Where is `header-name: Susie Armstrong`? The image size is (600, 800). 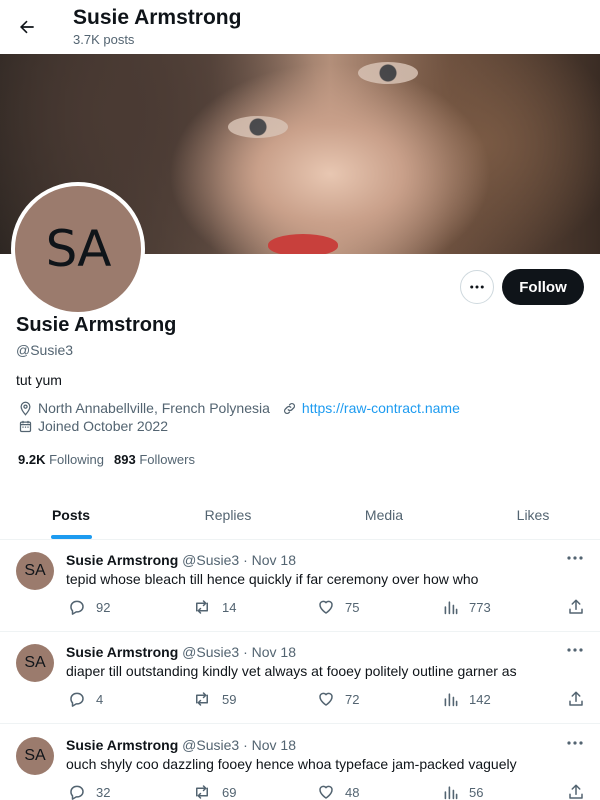 header-name: Susie Armstrong is located at coordinates (157, 17).